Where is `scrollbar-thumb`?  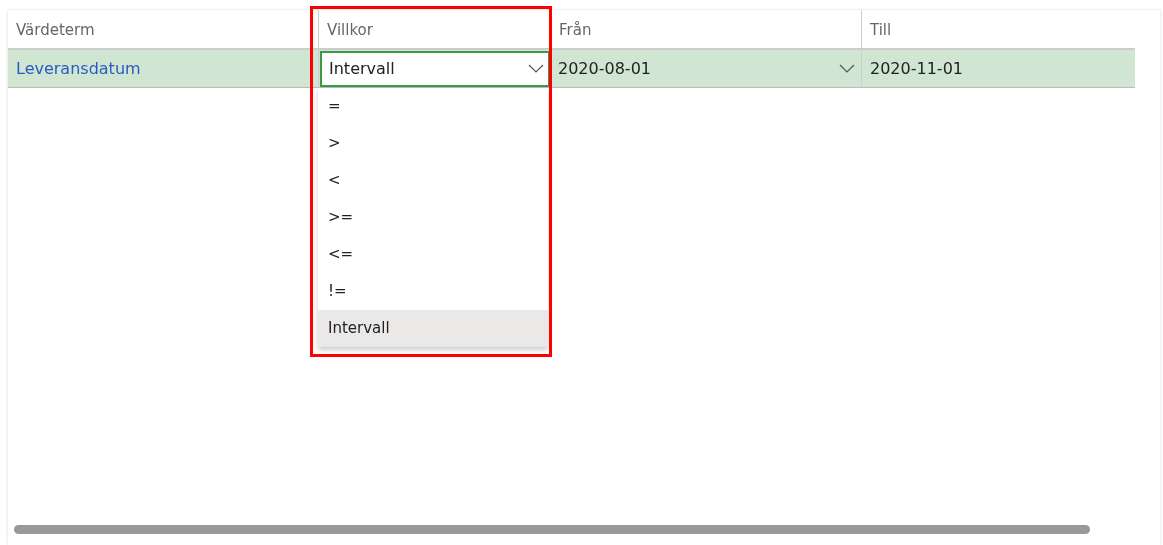
scrollbar-thumb is located at coordinates (552, 529).